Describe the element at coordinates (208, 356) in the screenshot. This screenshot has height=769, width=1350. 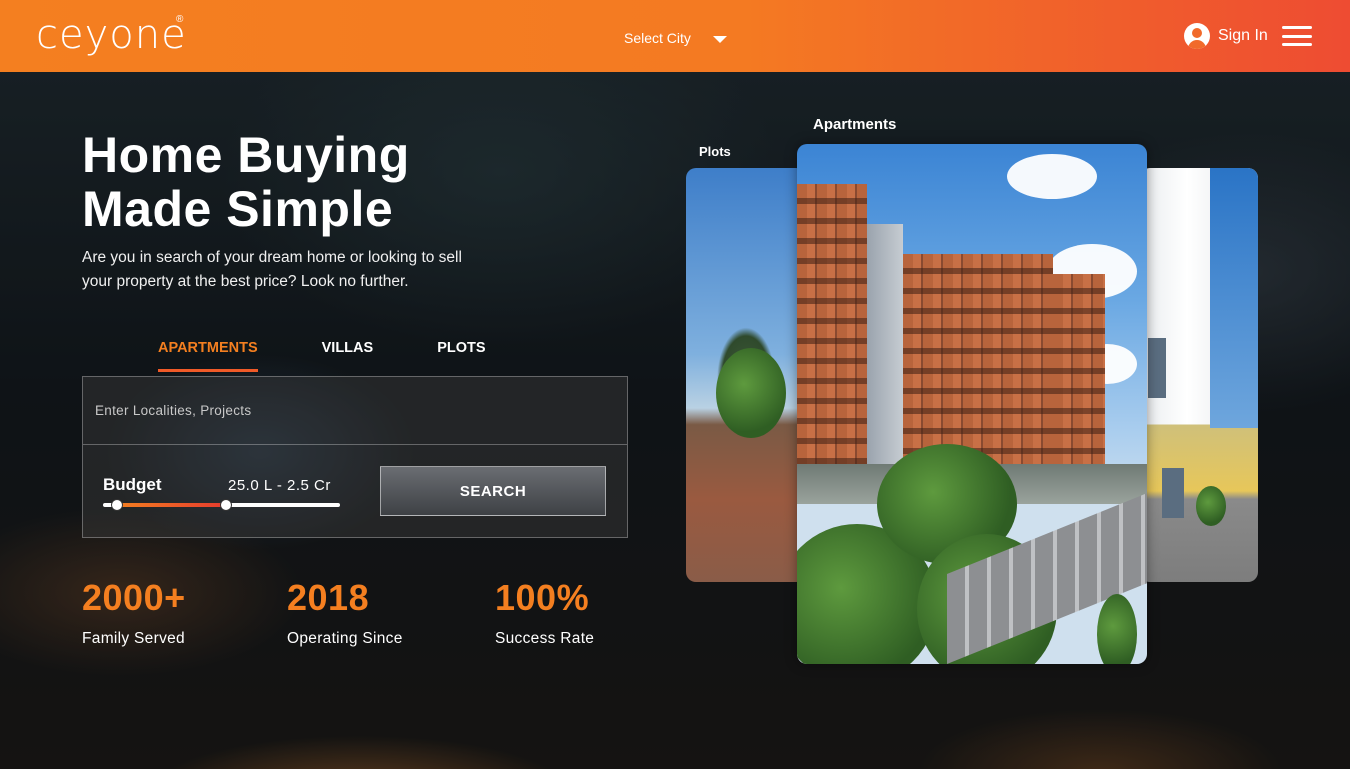
I see `tab-apartments: APARTMENTS` at that location.